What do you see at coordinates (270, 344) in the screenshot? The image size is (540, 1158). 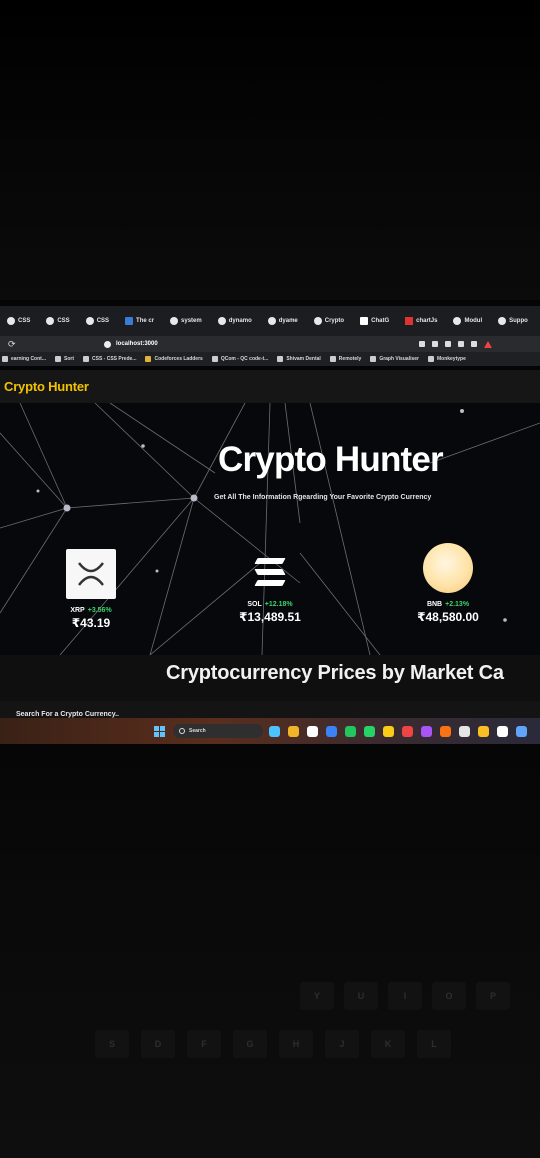 I see `address-bar: ⟳ localhost:3000` at bounding box center [270, 344].